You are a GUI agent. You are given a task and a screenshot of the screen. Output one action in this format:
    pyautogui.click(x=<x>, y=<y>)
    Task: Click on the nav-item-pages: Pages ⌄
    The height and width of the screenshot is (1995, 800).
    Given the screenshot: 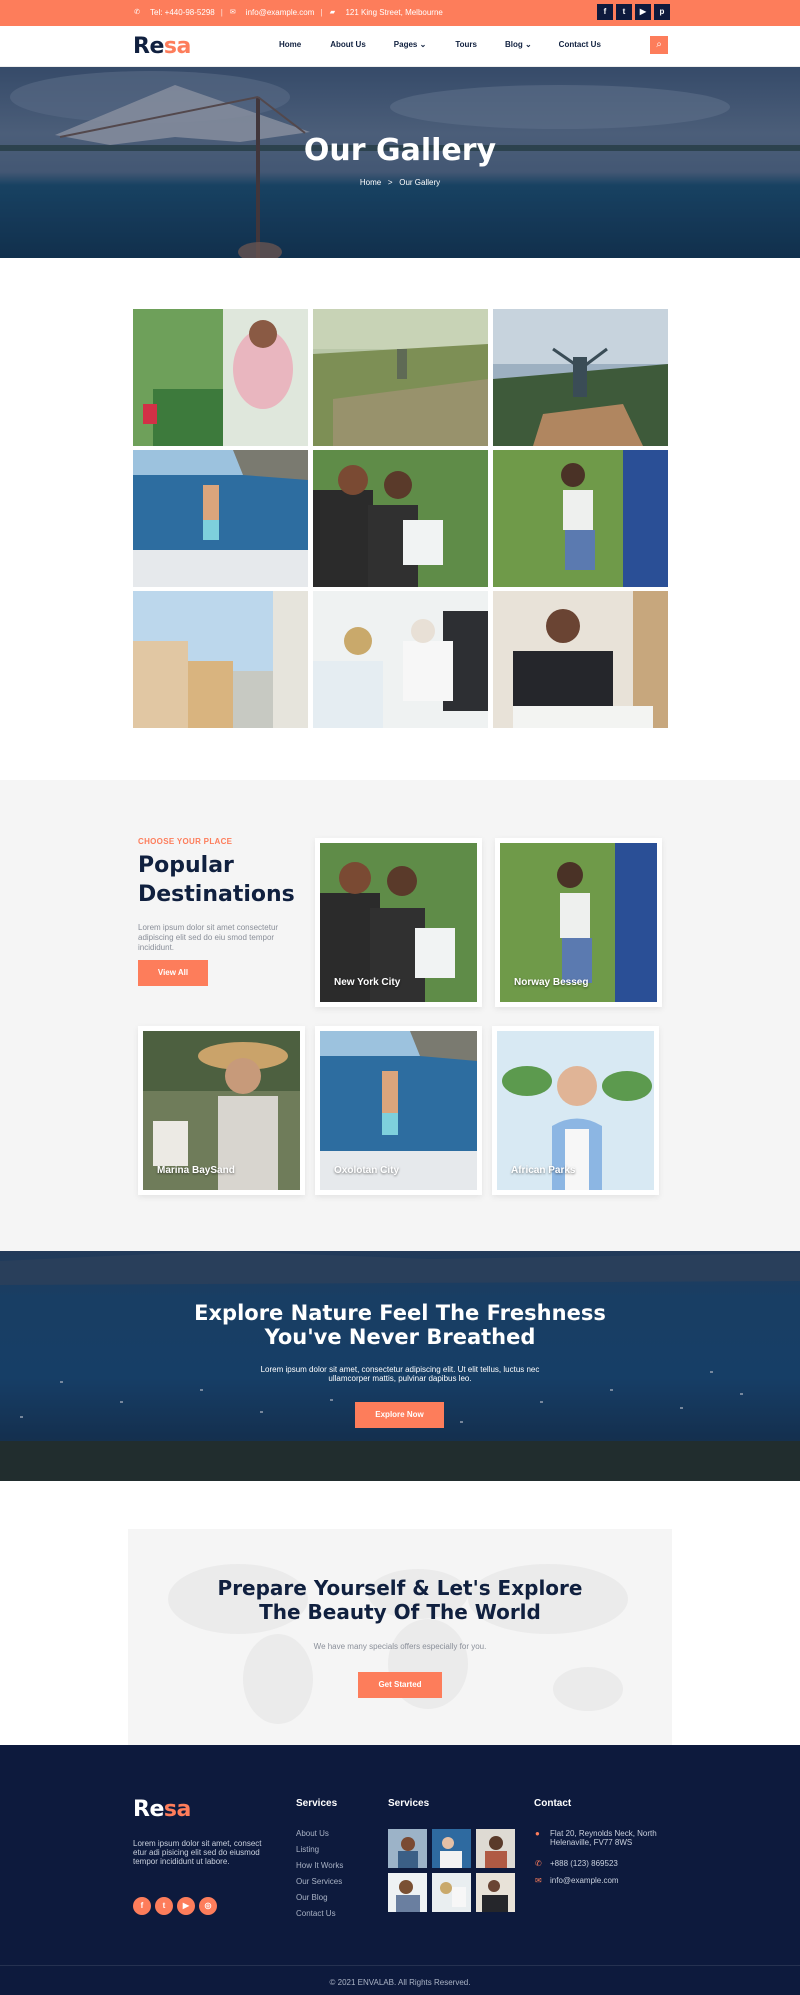 What is the action you would take?
    pyautogui.click(x=410, y=44)
    